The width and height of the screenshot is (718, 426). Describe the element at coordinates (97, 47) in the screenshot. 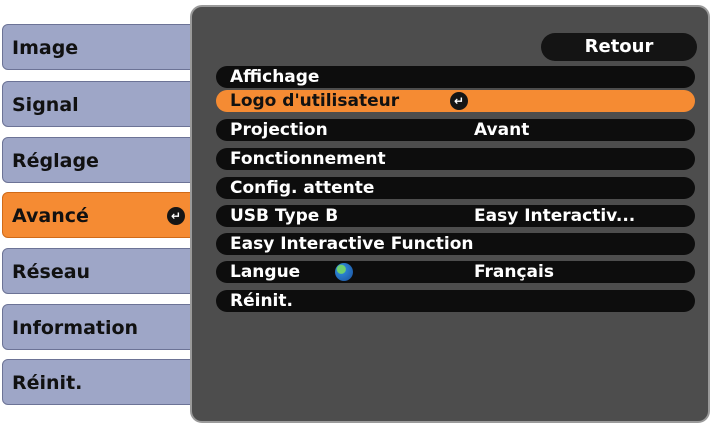

I see `tab-image: Image` at that location.